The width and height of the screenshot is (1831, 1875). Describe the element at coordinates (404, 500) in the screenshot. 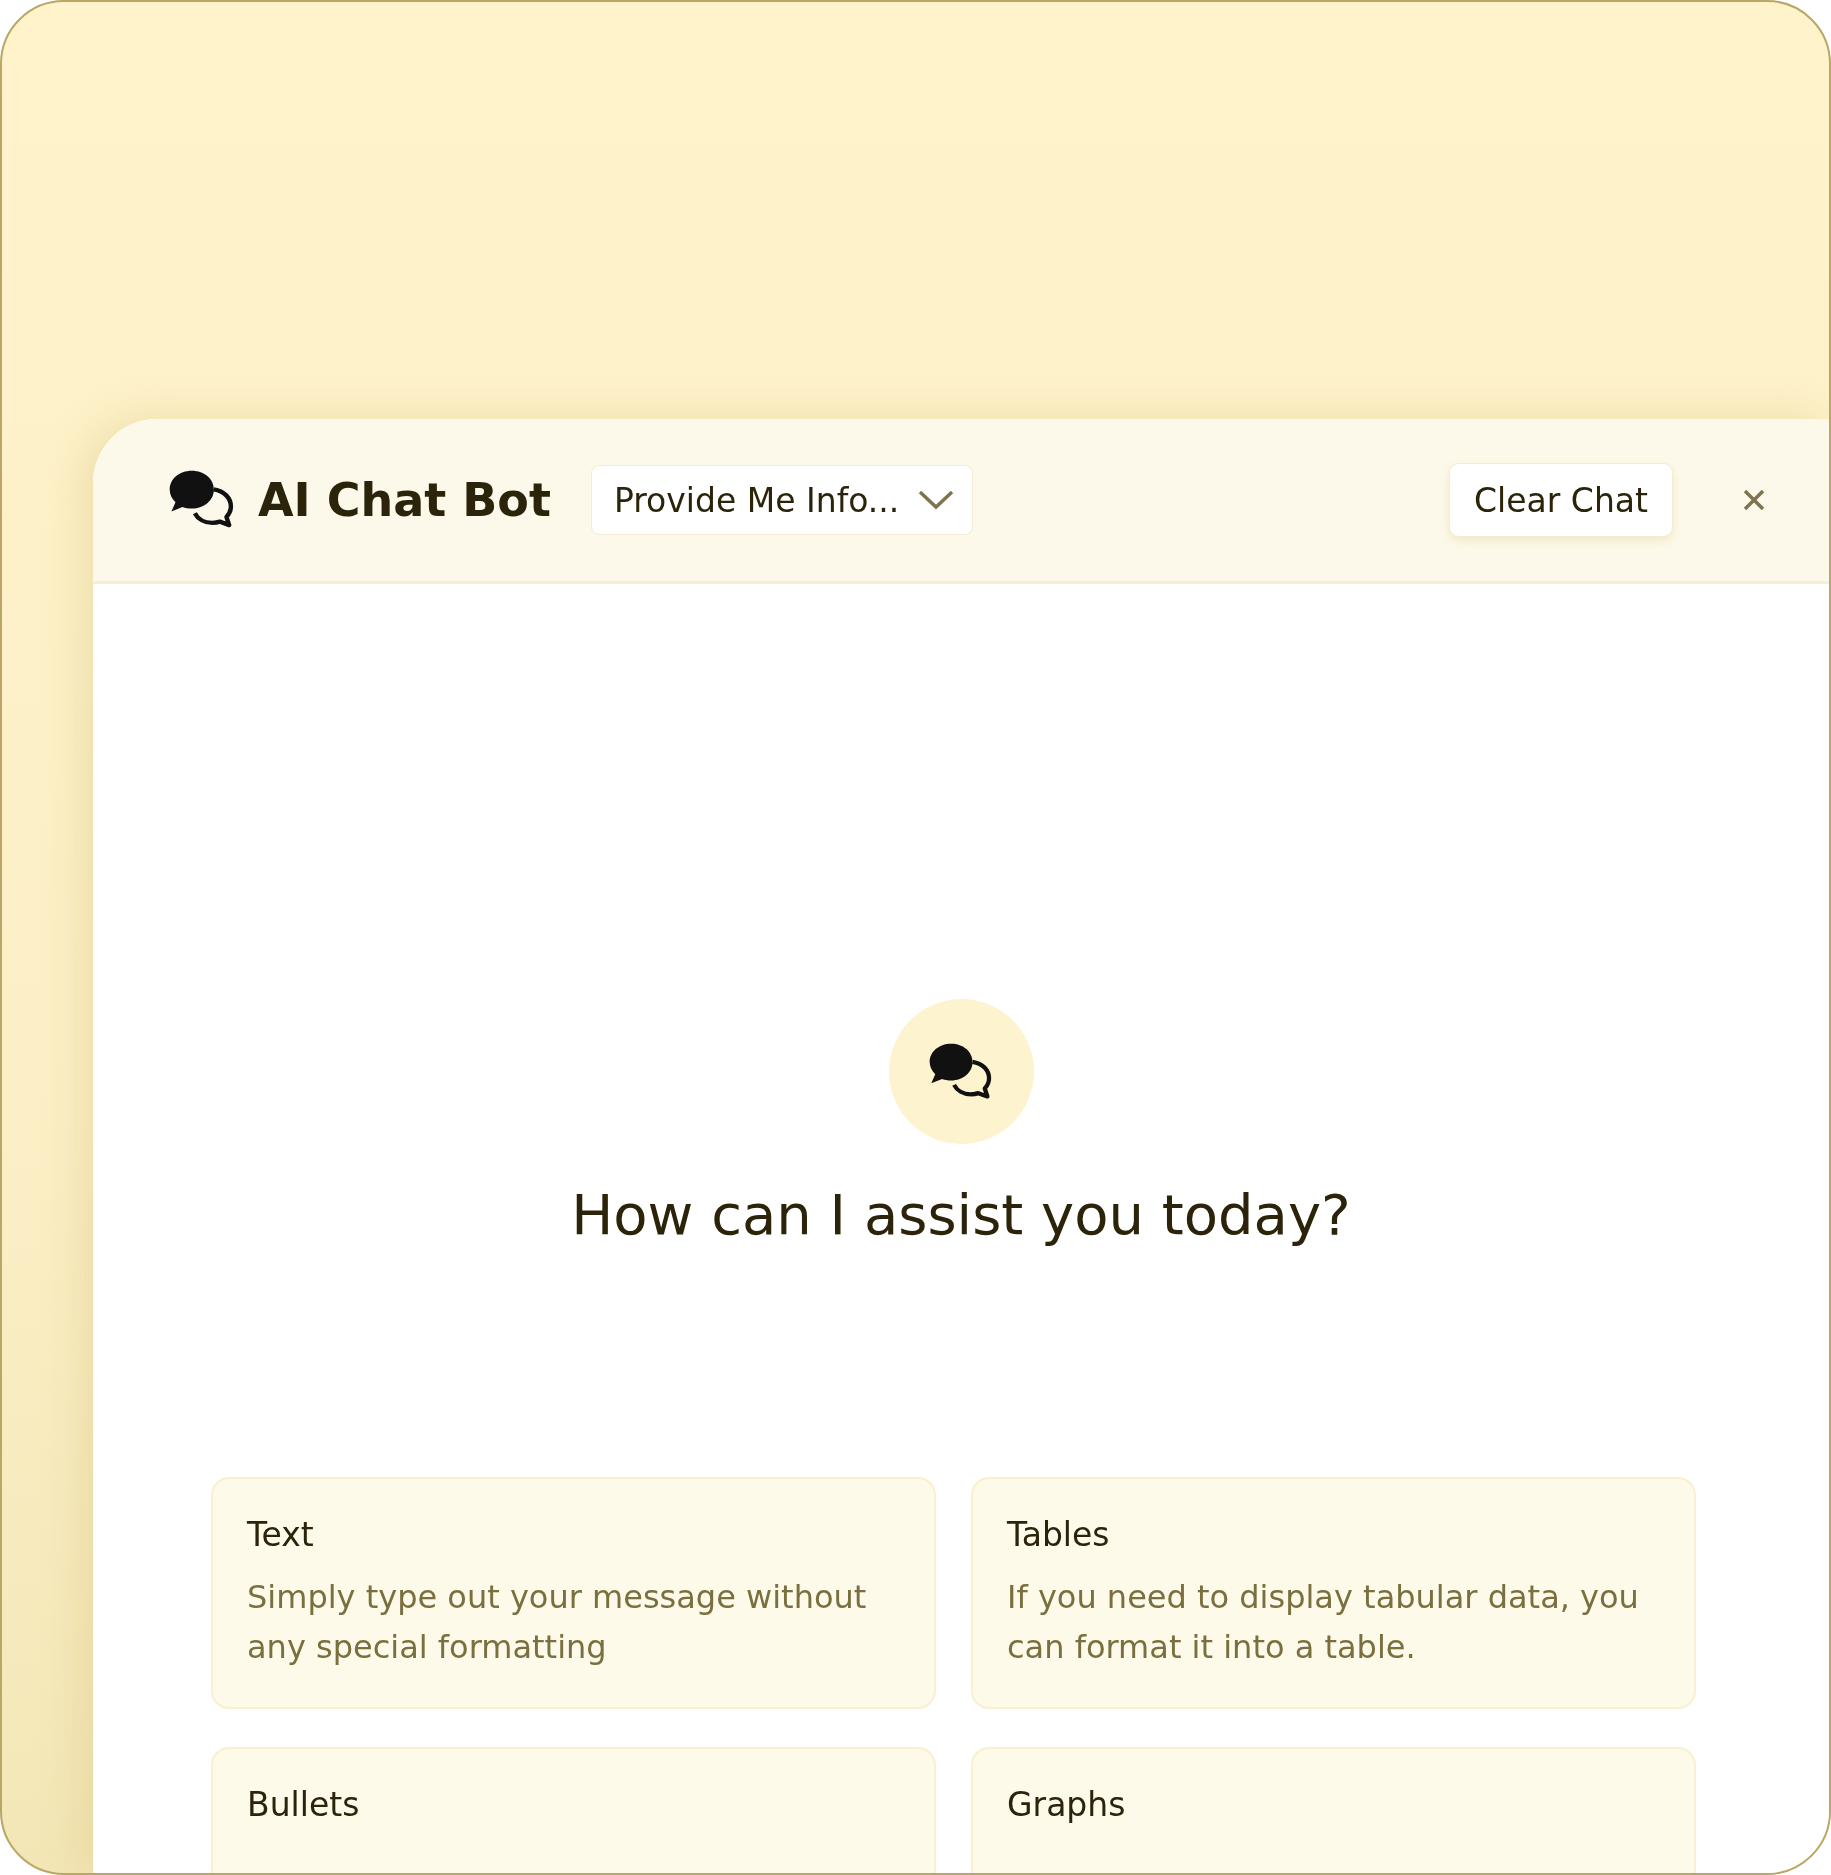

I see `app-title: AI Chat Bot` at that location.